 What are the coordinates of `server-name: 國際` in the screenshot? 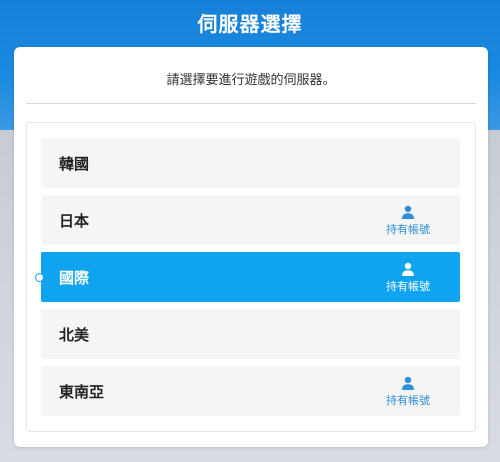 It's located at (74, 278).